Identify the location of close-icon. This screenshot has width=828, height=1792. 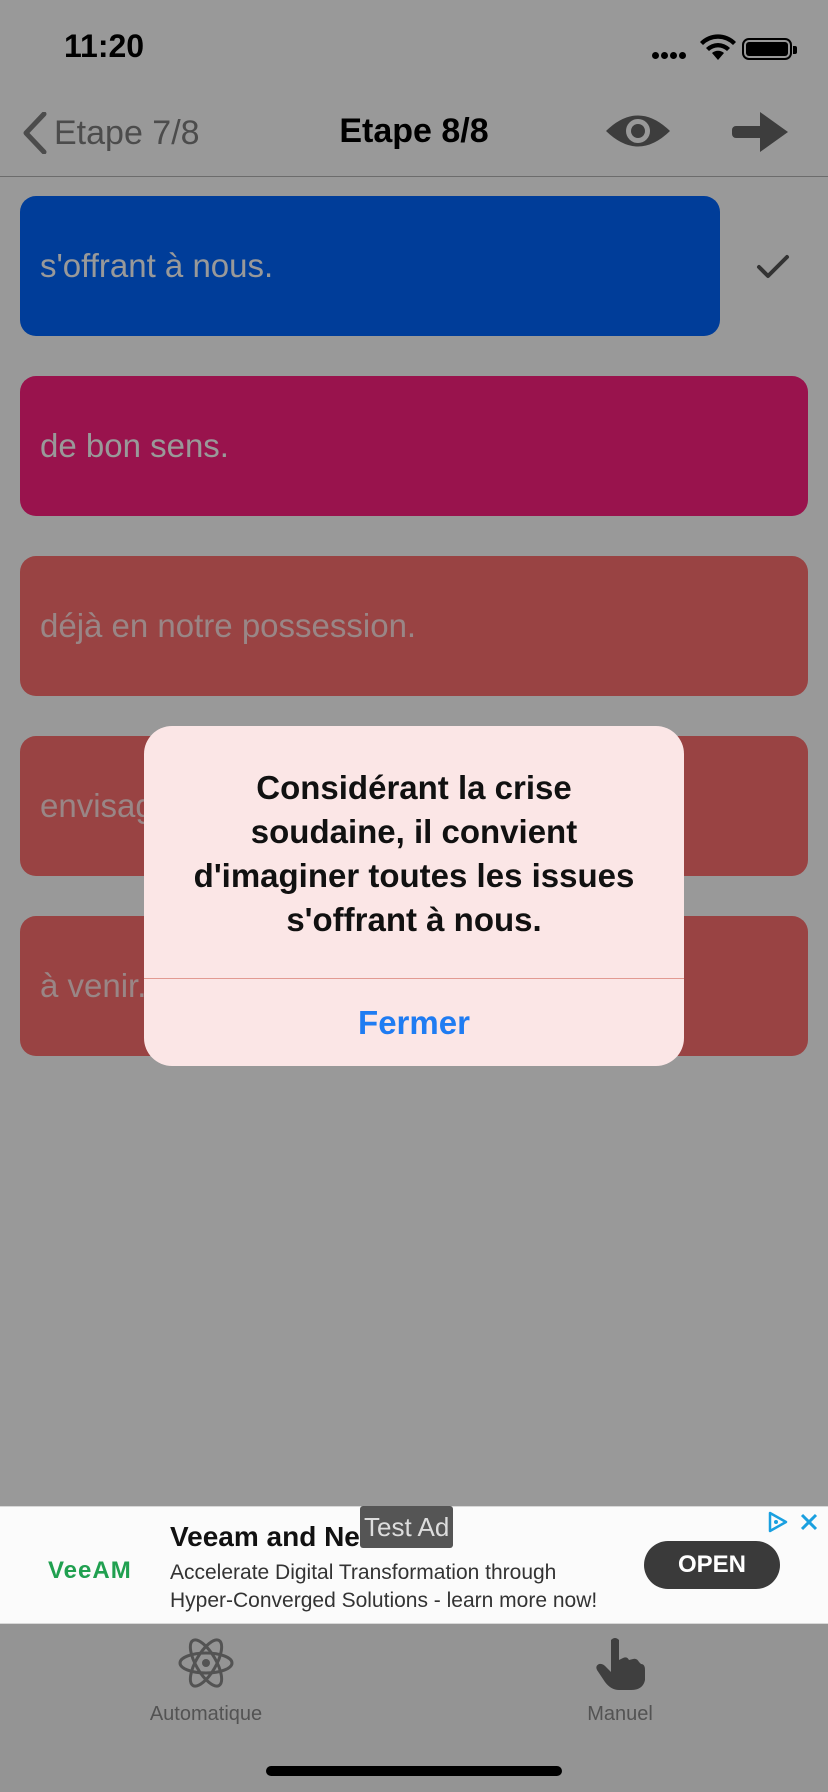
(809, 1522).